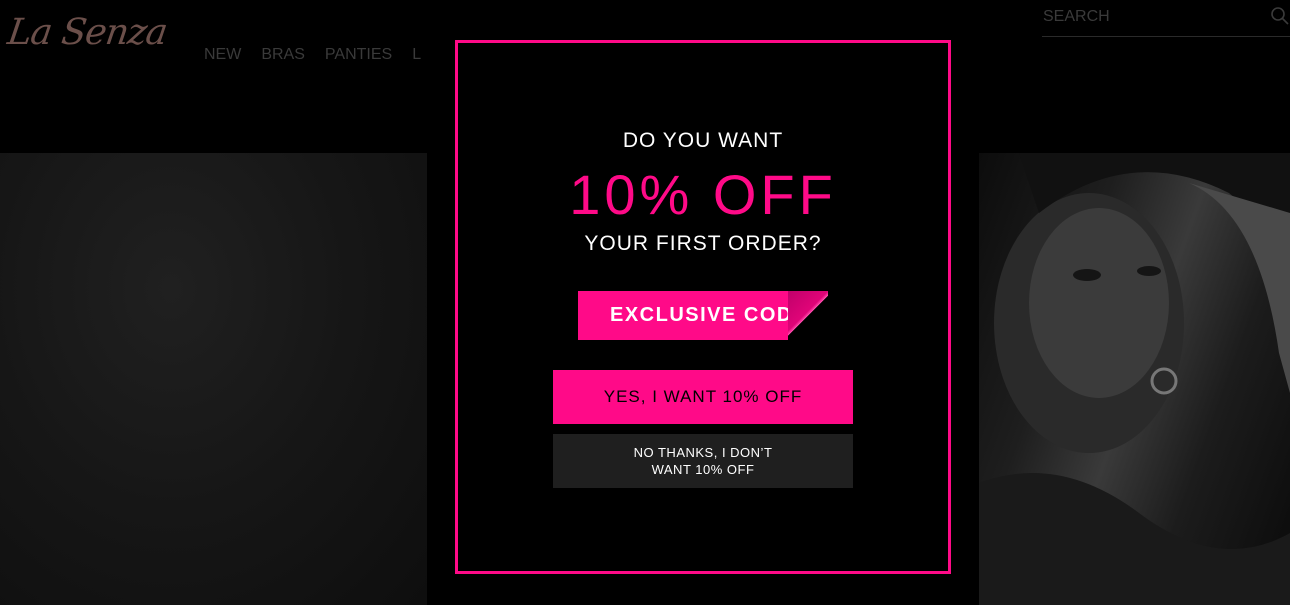 The height and width of the screenshot is (605, 1290). Describe the element at coordinates (283, 55) in the screenshot. I see `nav-item-bras: BRAS` at that location.